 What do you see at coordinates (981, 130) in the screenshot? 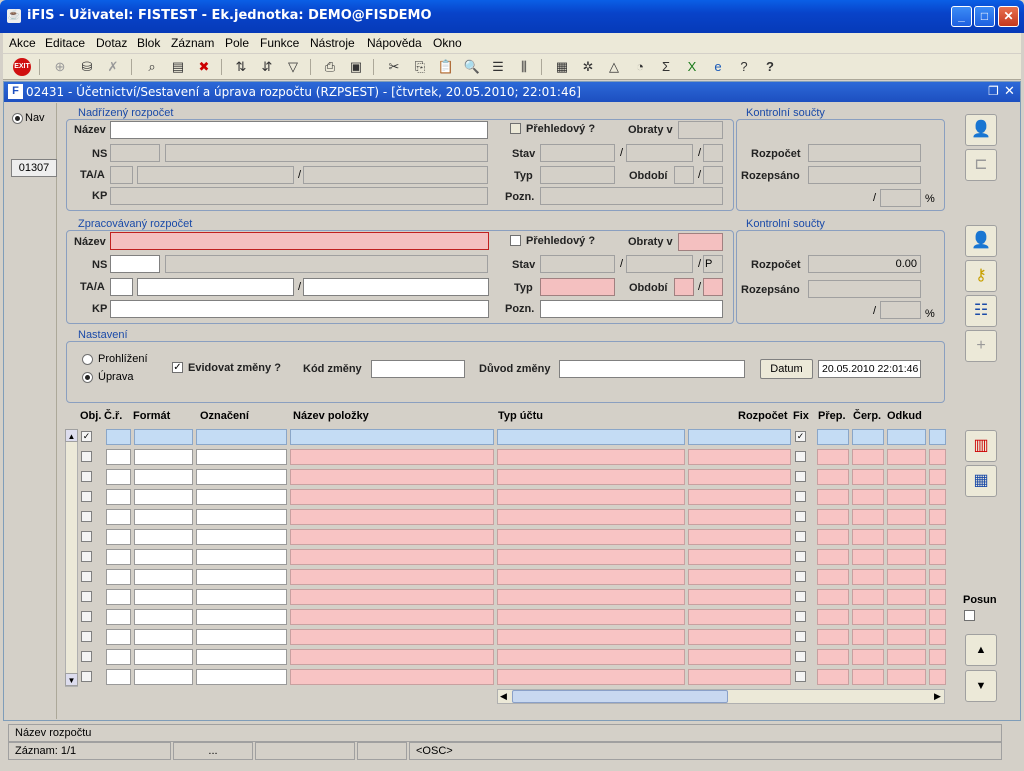
I see `person-disabled-icon: 👤` at bounding box center [981, 130].